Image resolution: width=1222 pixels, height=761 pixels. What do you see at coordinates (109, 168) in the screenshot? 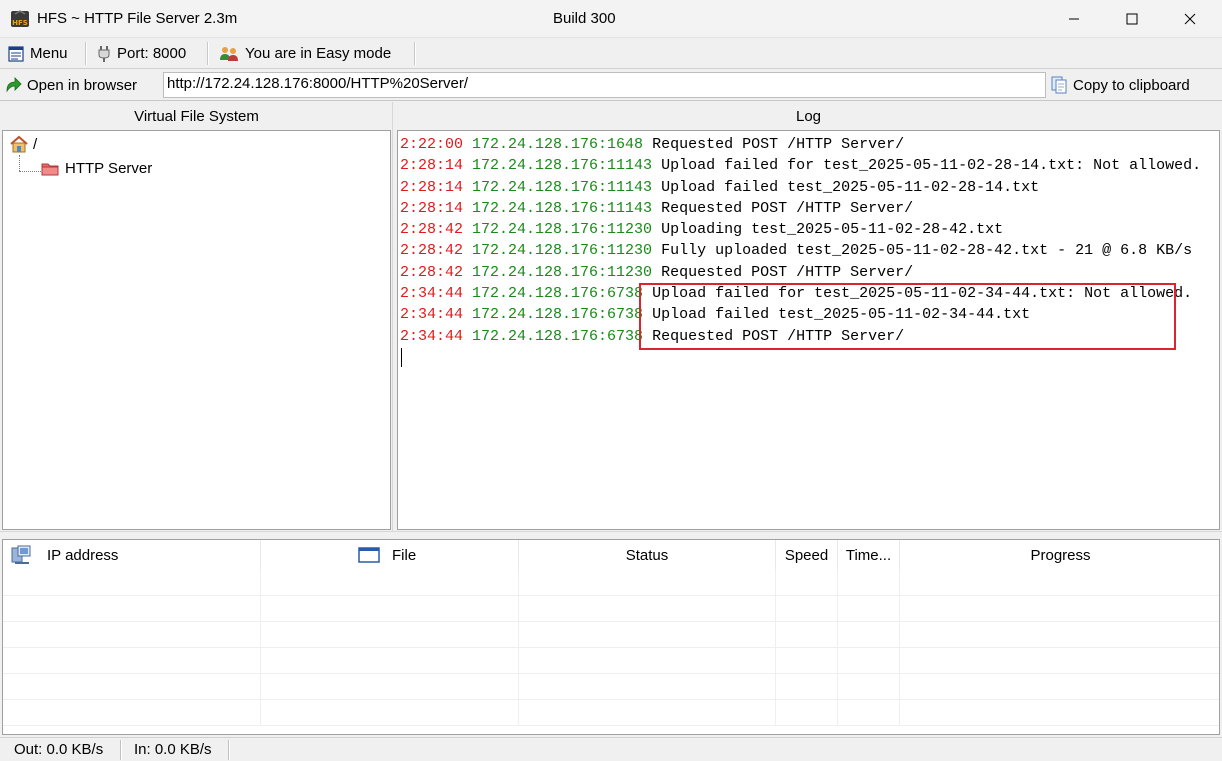
I see `tree-item-label: HTTP Server` at bounding box center [109, 168].